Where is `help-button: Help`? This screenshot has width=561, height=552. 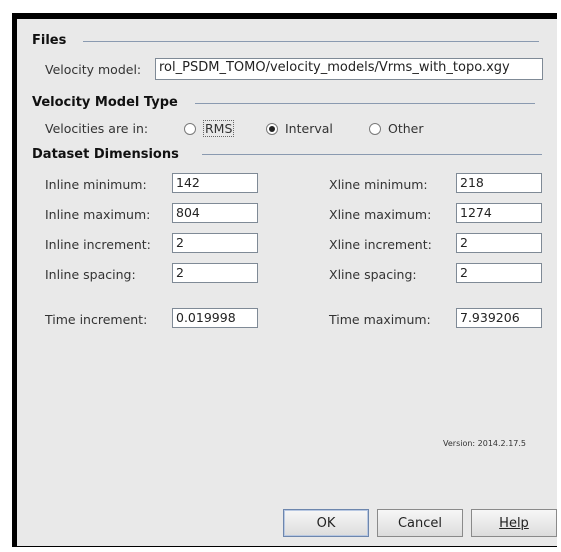
help-button: Help is located at coordinates (514, 523).